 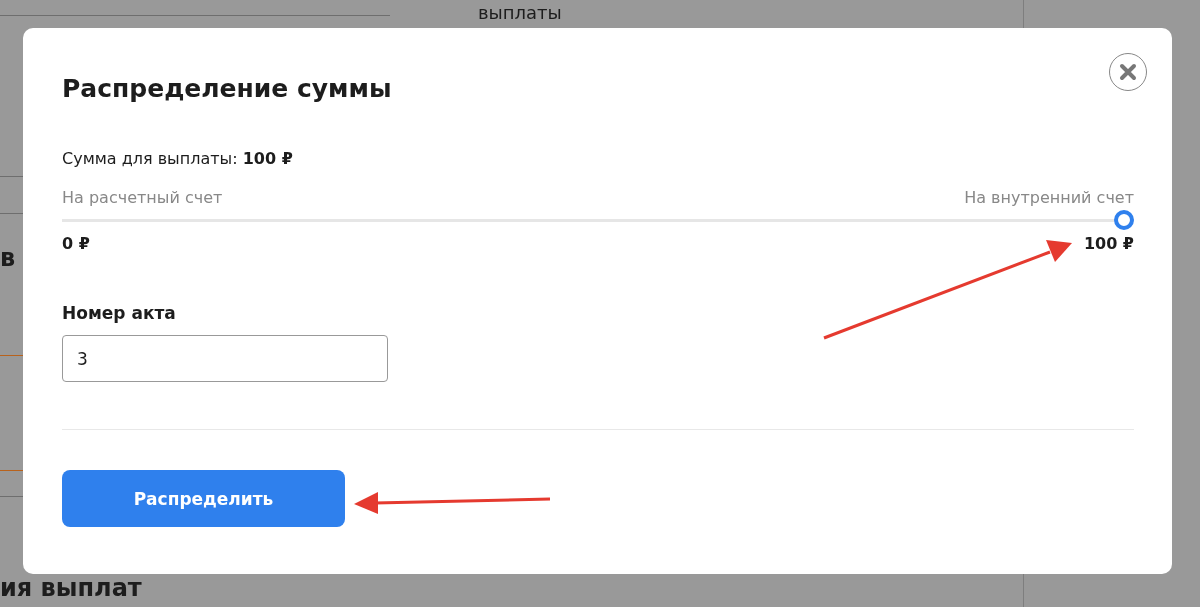 What do you see at coordinates (142, 198) in the screenshot?
I see `slider-label: На расчетный счет` at bounding box center [142, 198].